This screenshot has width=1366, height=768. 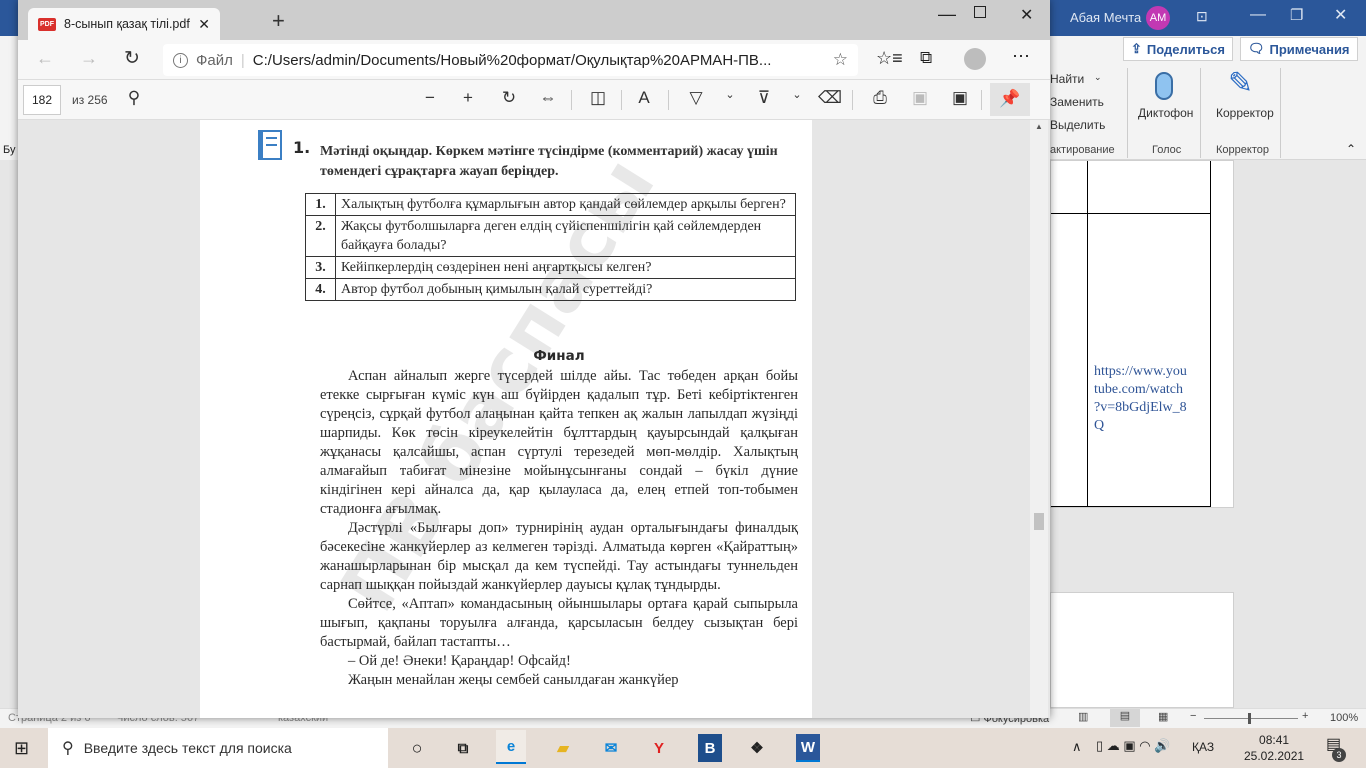 I want to click on close-window-icon: ✕, so click(x=1026, y=15).